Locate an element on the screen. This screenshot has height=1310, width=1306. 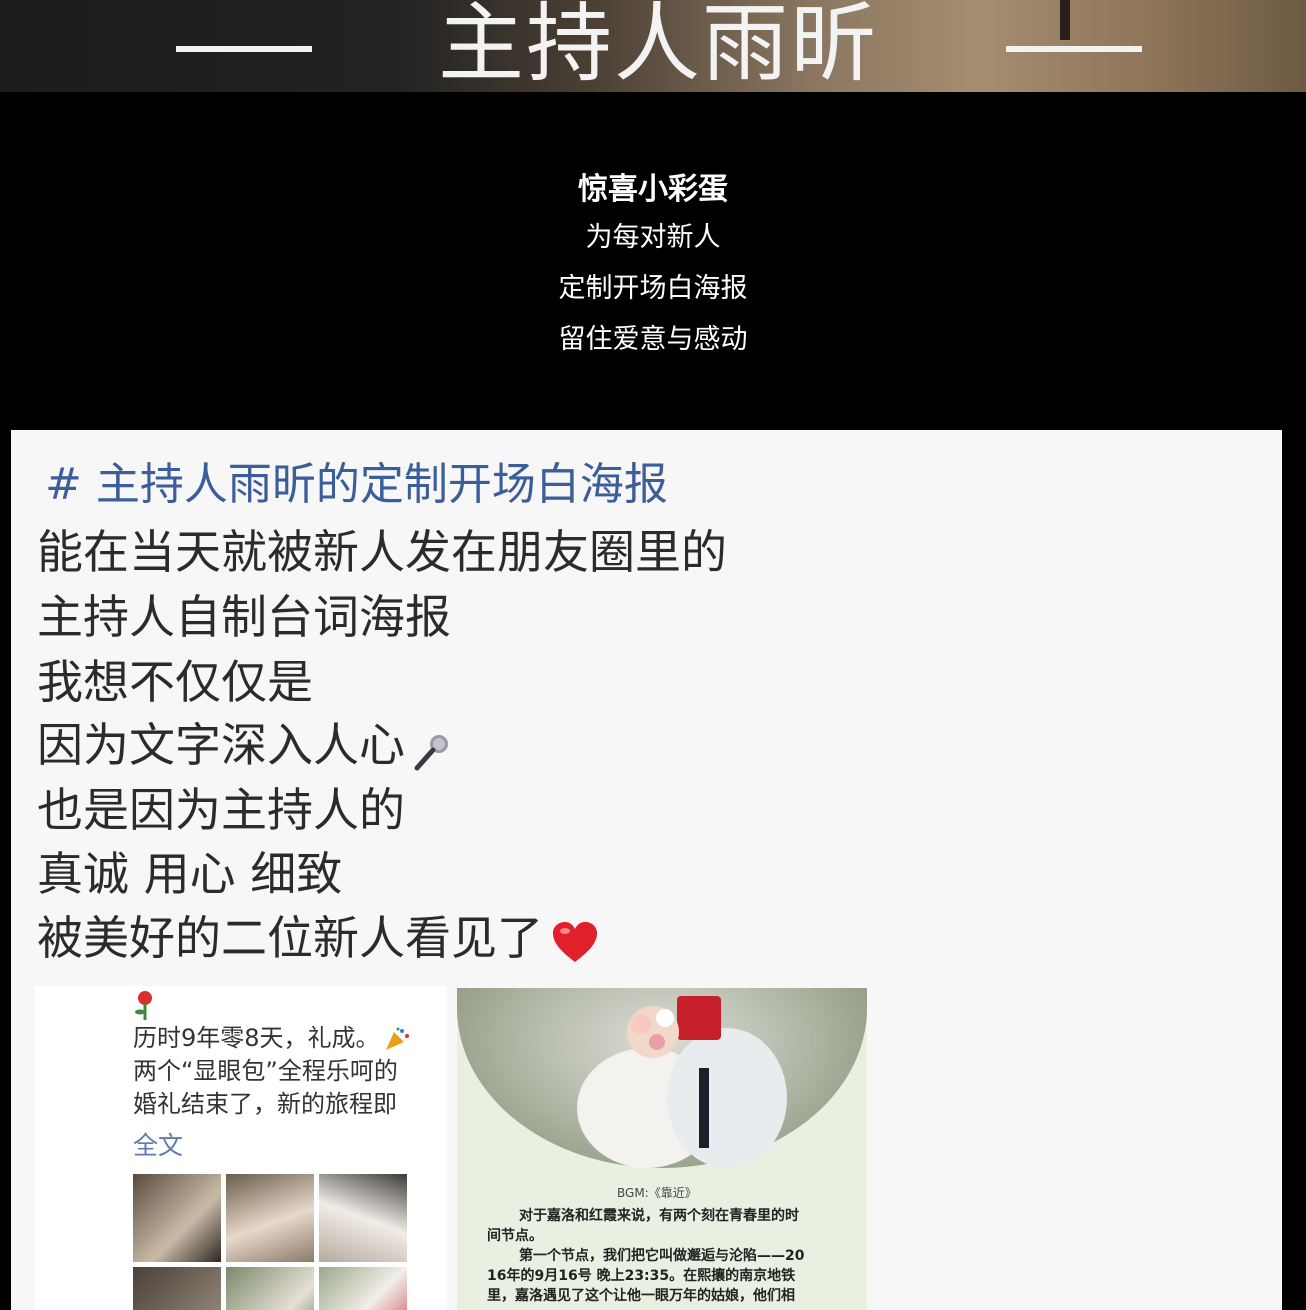
party-popper-icon is located at coordinates (397, 1039).